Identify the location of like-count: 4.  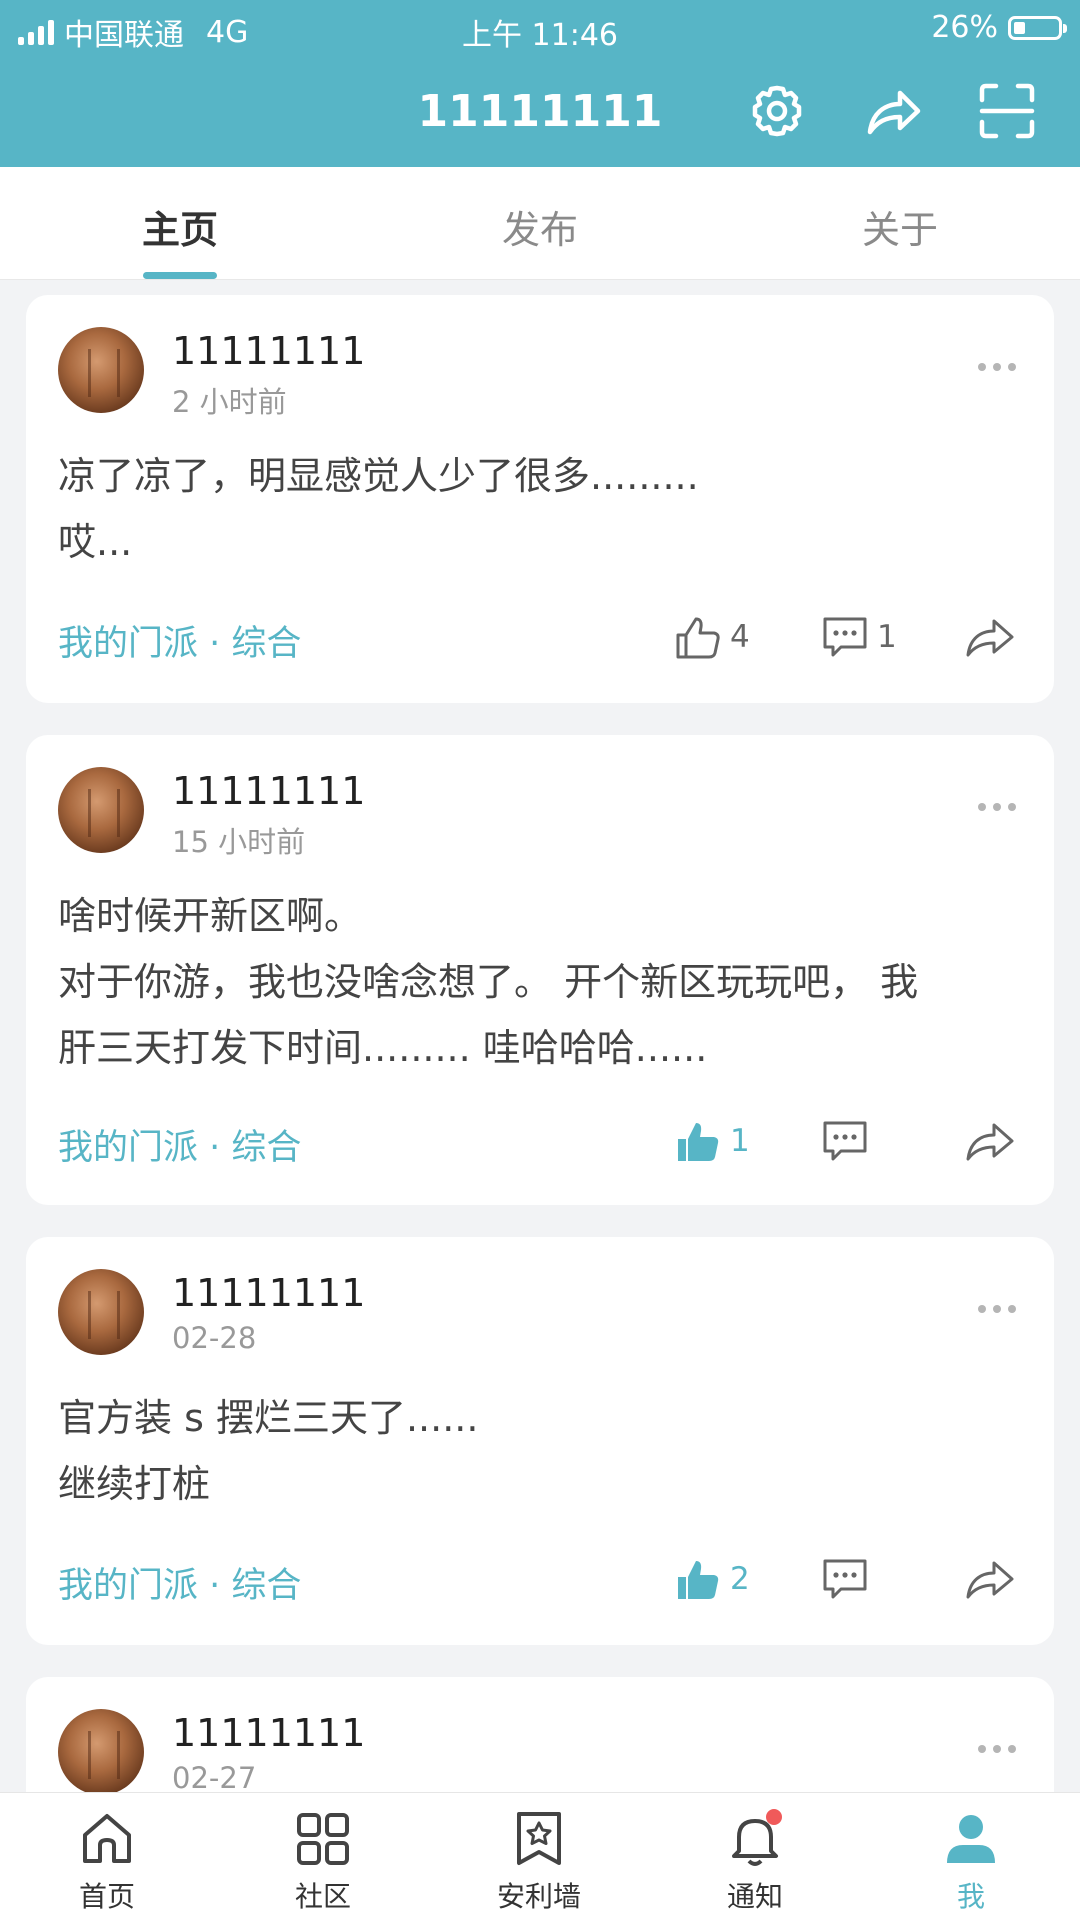
(740, 637).